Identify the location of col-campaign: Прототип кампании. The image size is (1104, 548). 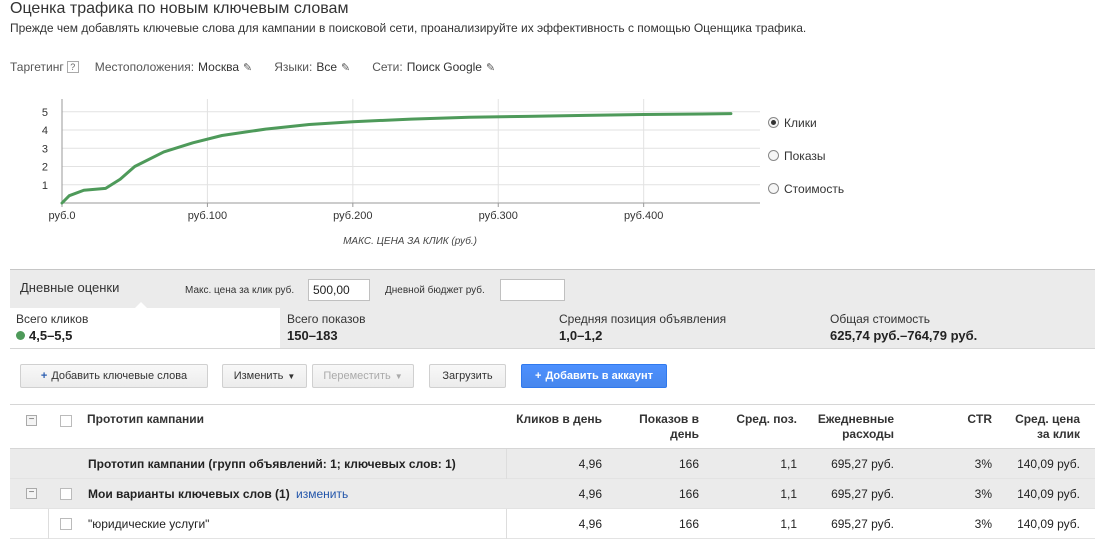
(145, 419).